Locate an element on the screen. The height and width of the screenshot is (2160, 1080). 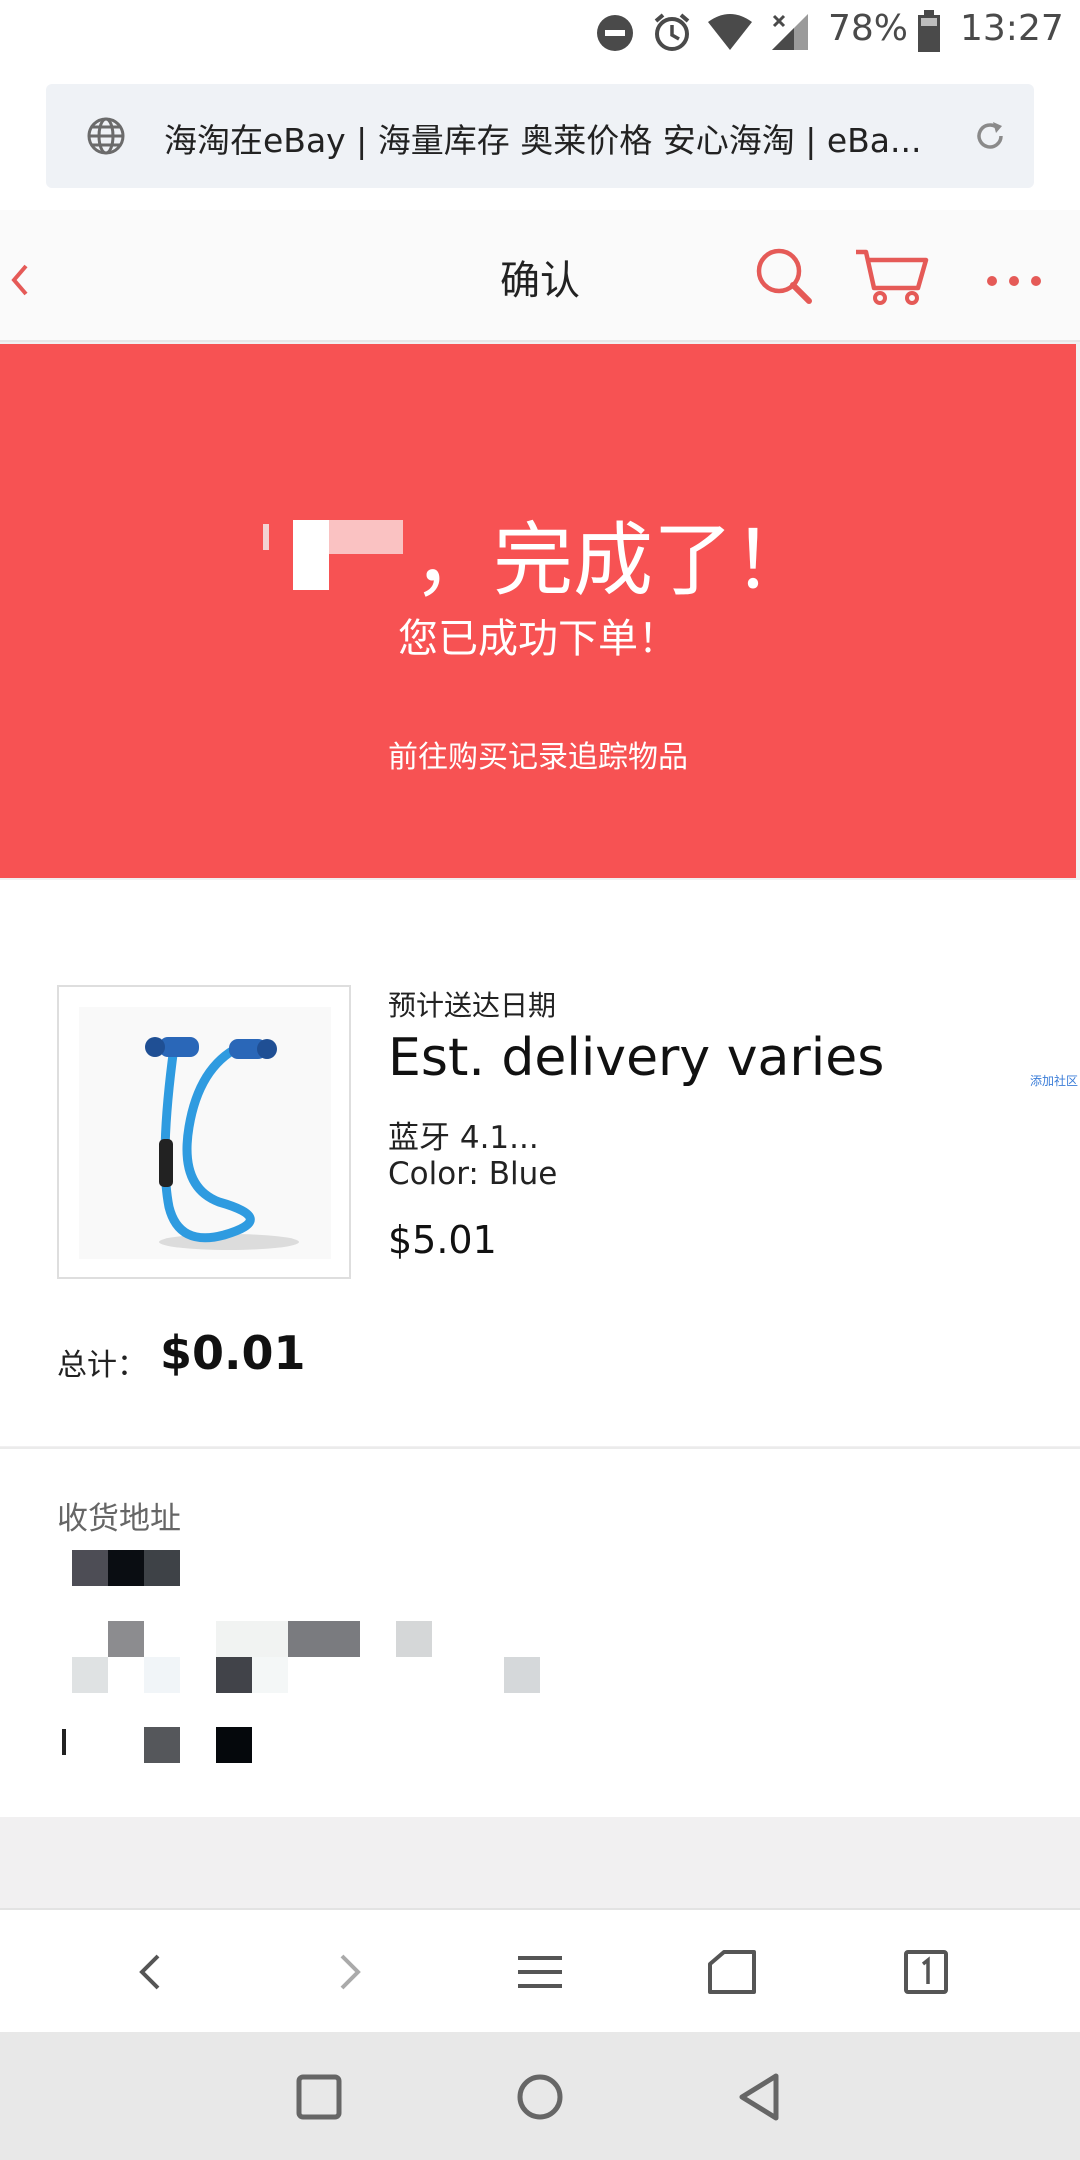
browser-home-icon is located at coordinates (732, 1972).